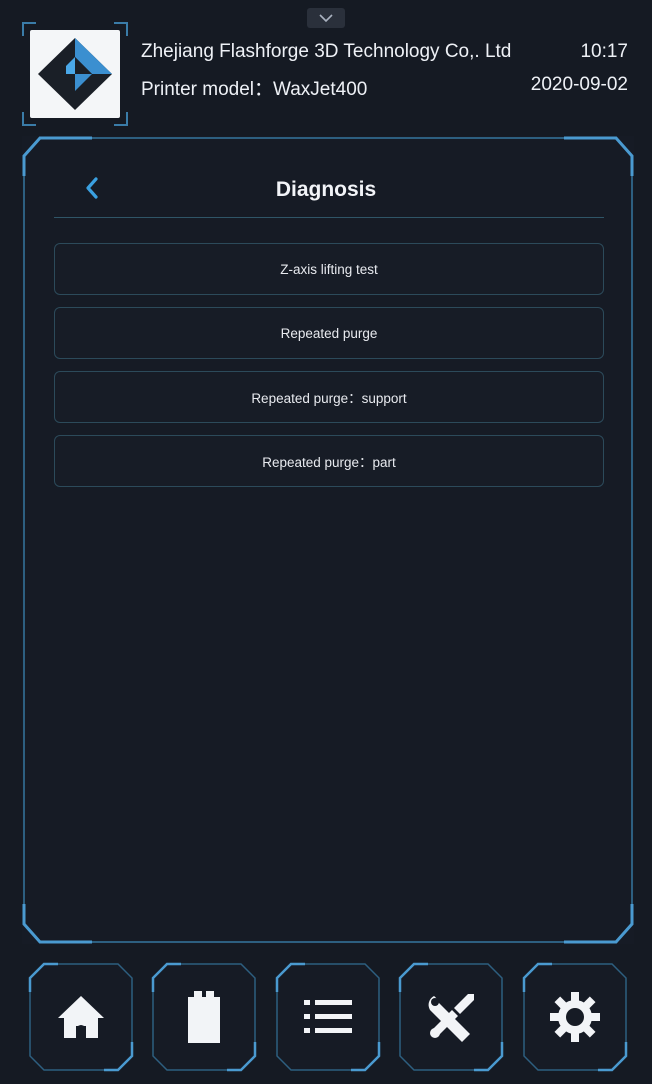  I want to click on pulldown-handle, so click(326, 18).